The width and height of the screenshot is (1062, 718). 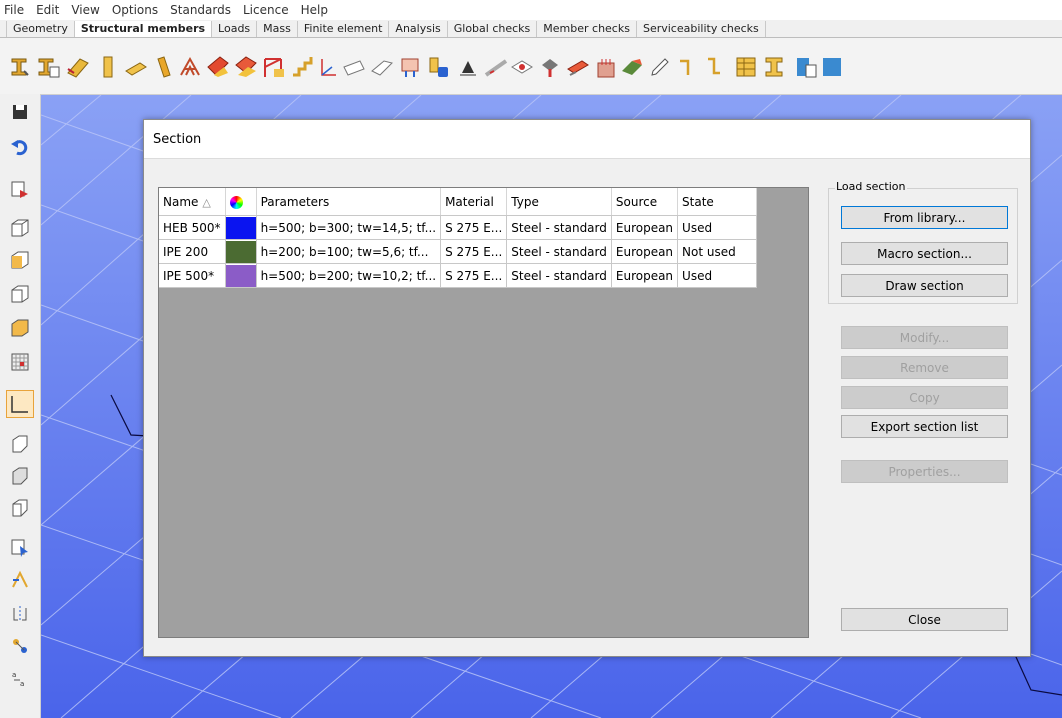 I want to click on hook-icon, so click(x=686, y=67).